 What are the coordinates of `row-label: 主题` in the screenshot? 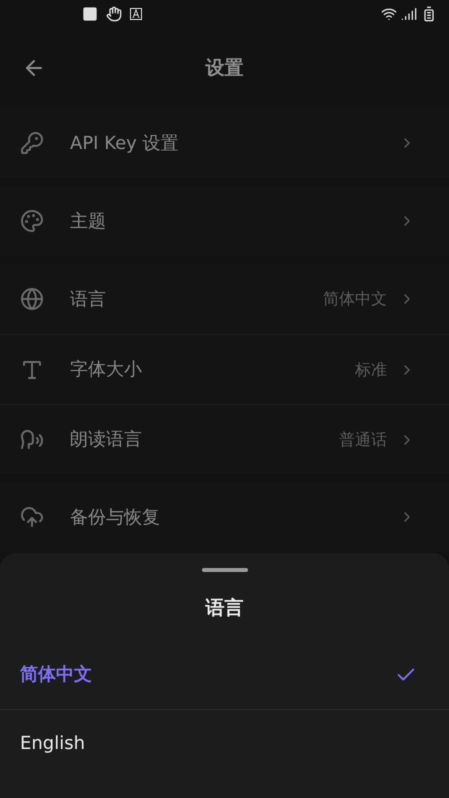 It's located at (88, 222).